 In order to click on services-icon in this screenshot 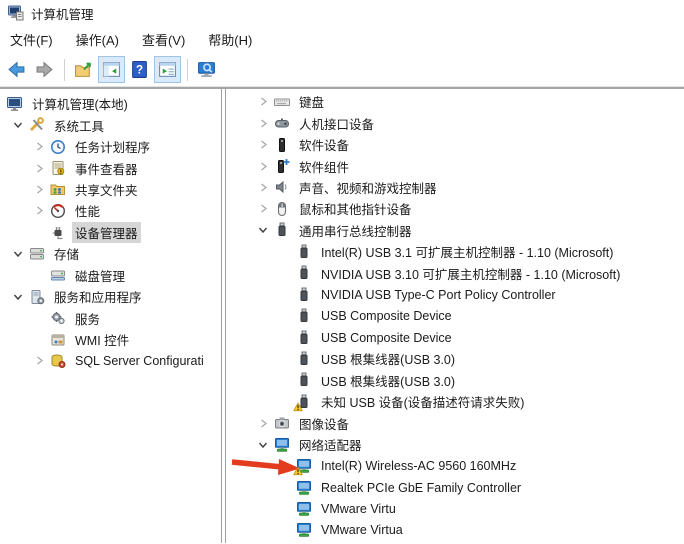, I will do `click(58, 318)`.